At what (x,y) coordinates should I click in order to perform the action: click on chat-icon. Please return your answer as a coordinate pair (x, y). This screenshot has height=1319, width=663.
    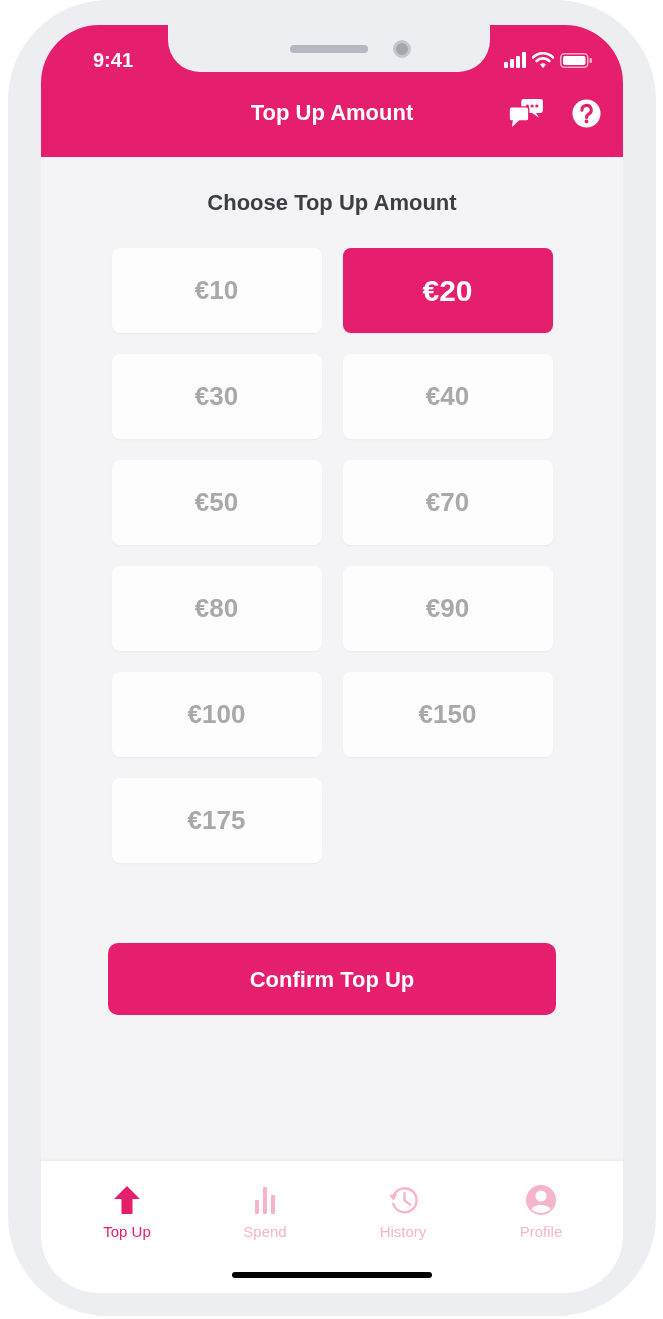
    Looking at the image, I should click on (526, 113).